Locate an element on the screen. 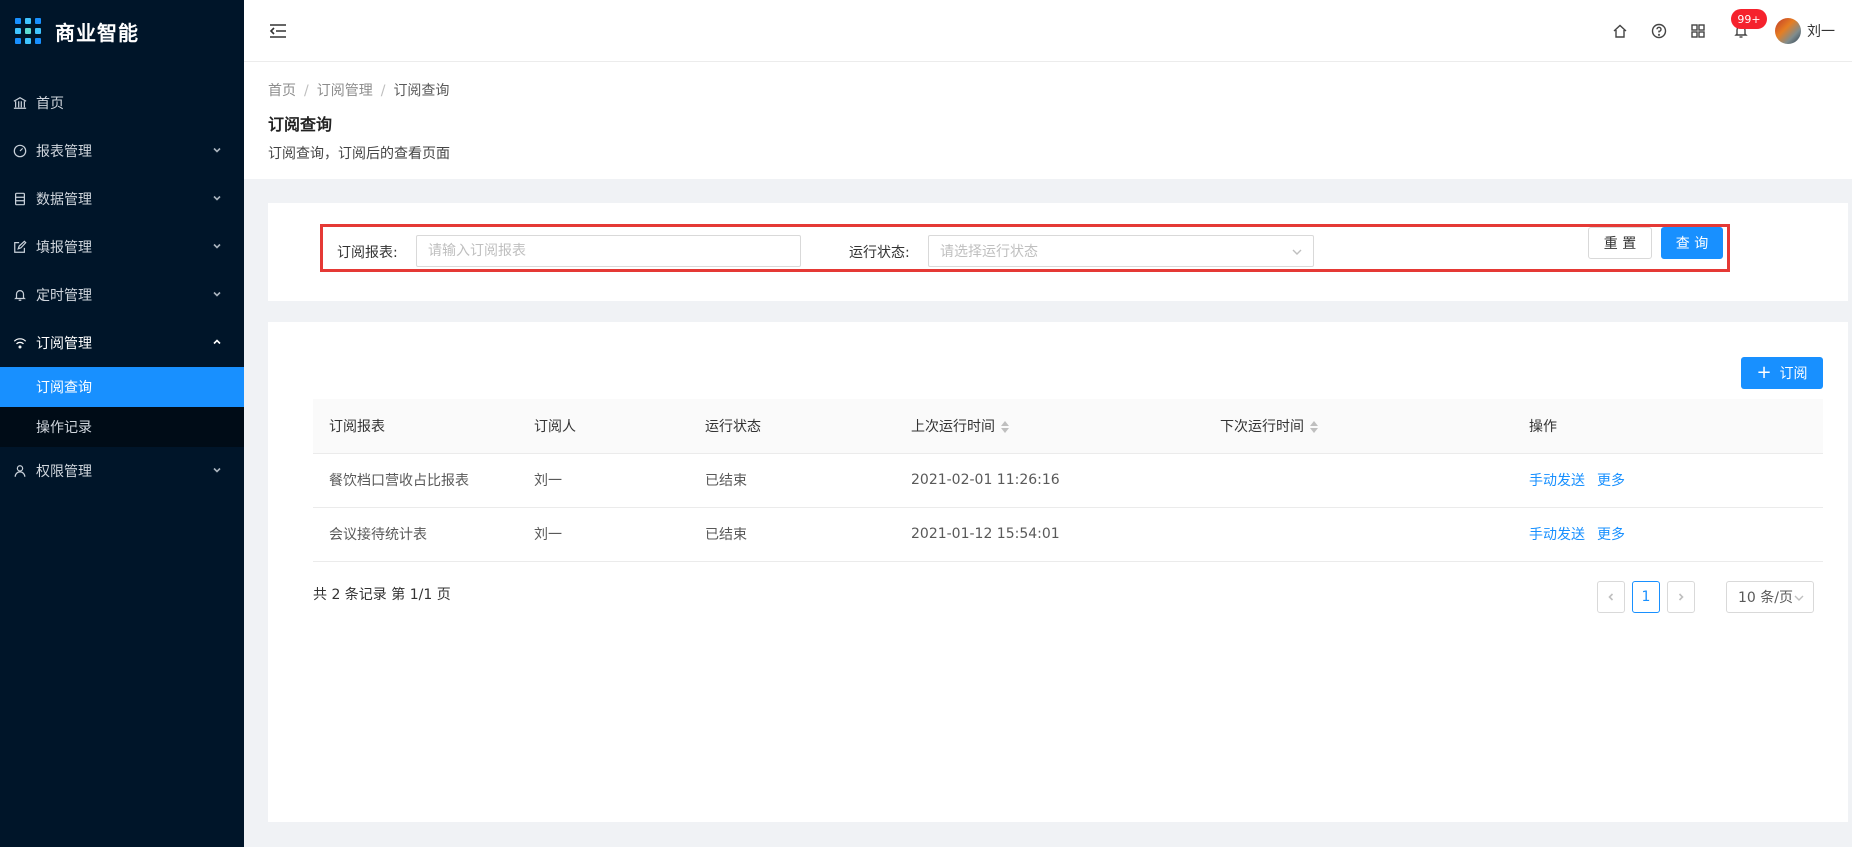 The height and width of the screenshot is (847, 1852). form-edit-icon is located at coordinates (20, 247).